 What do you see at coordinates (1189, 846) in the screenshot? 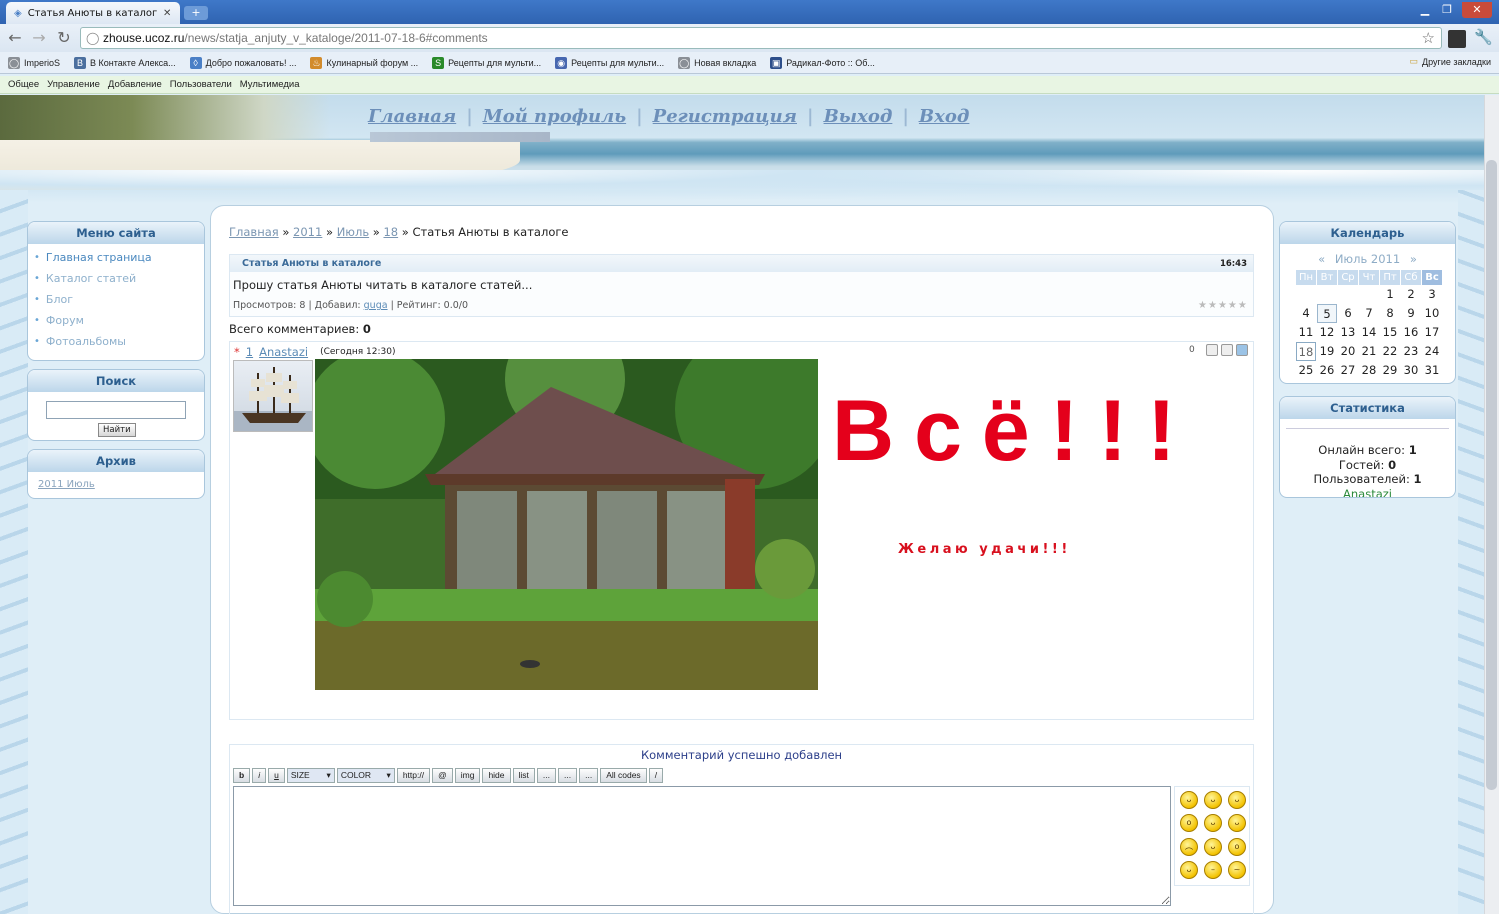
I see `smiley-sad-icon: ︵` at bounding box center [1189, 846].